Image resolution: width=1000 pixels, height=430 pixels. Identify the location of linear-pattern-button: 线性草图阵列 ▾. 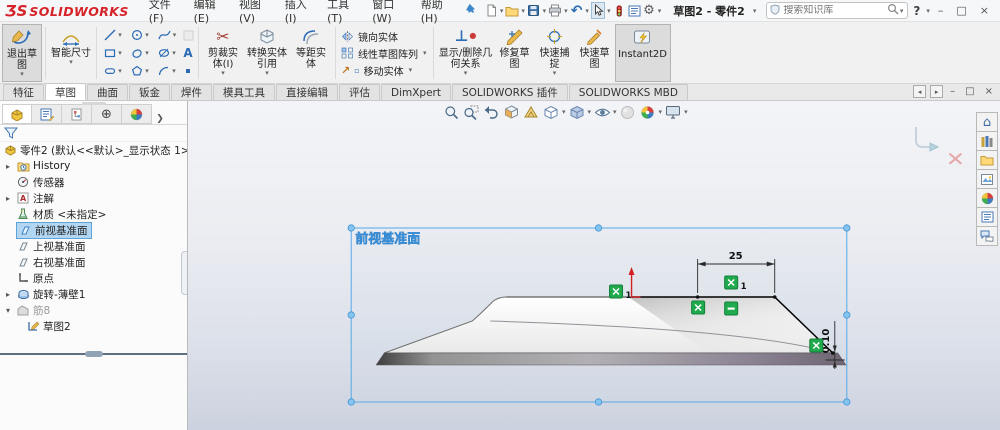
(384, 53).